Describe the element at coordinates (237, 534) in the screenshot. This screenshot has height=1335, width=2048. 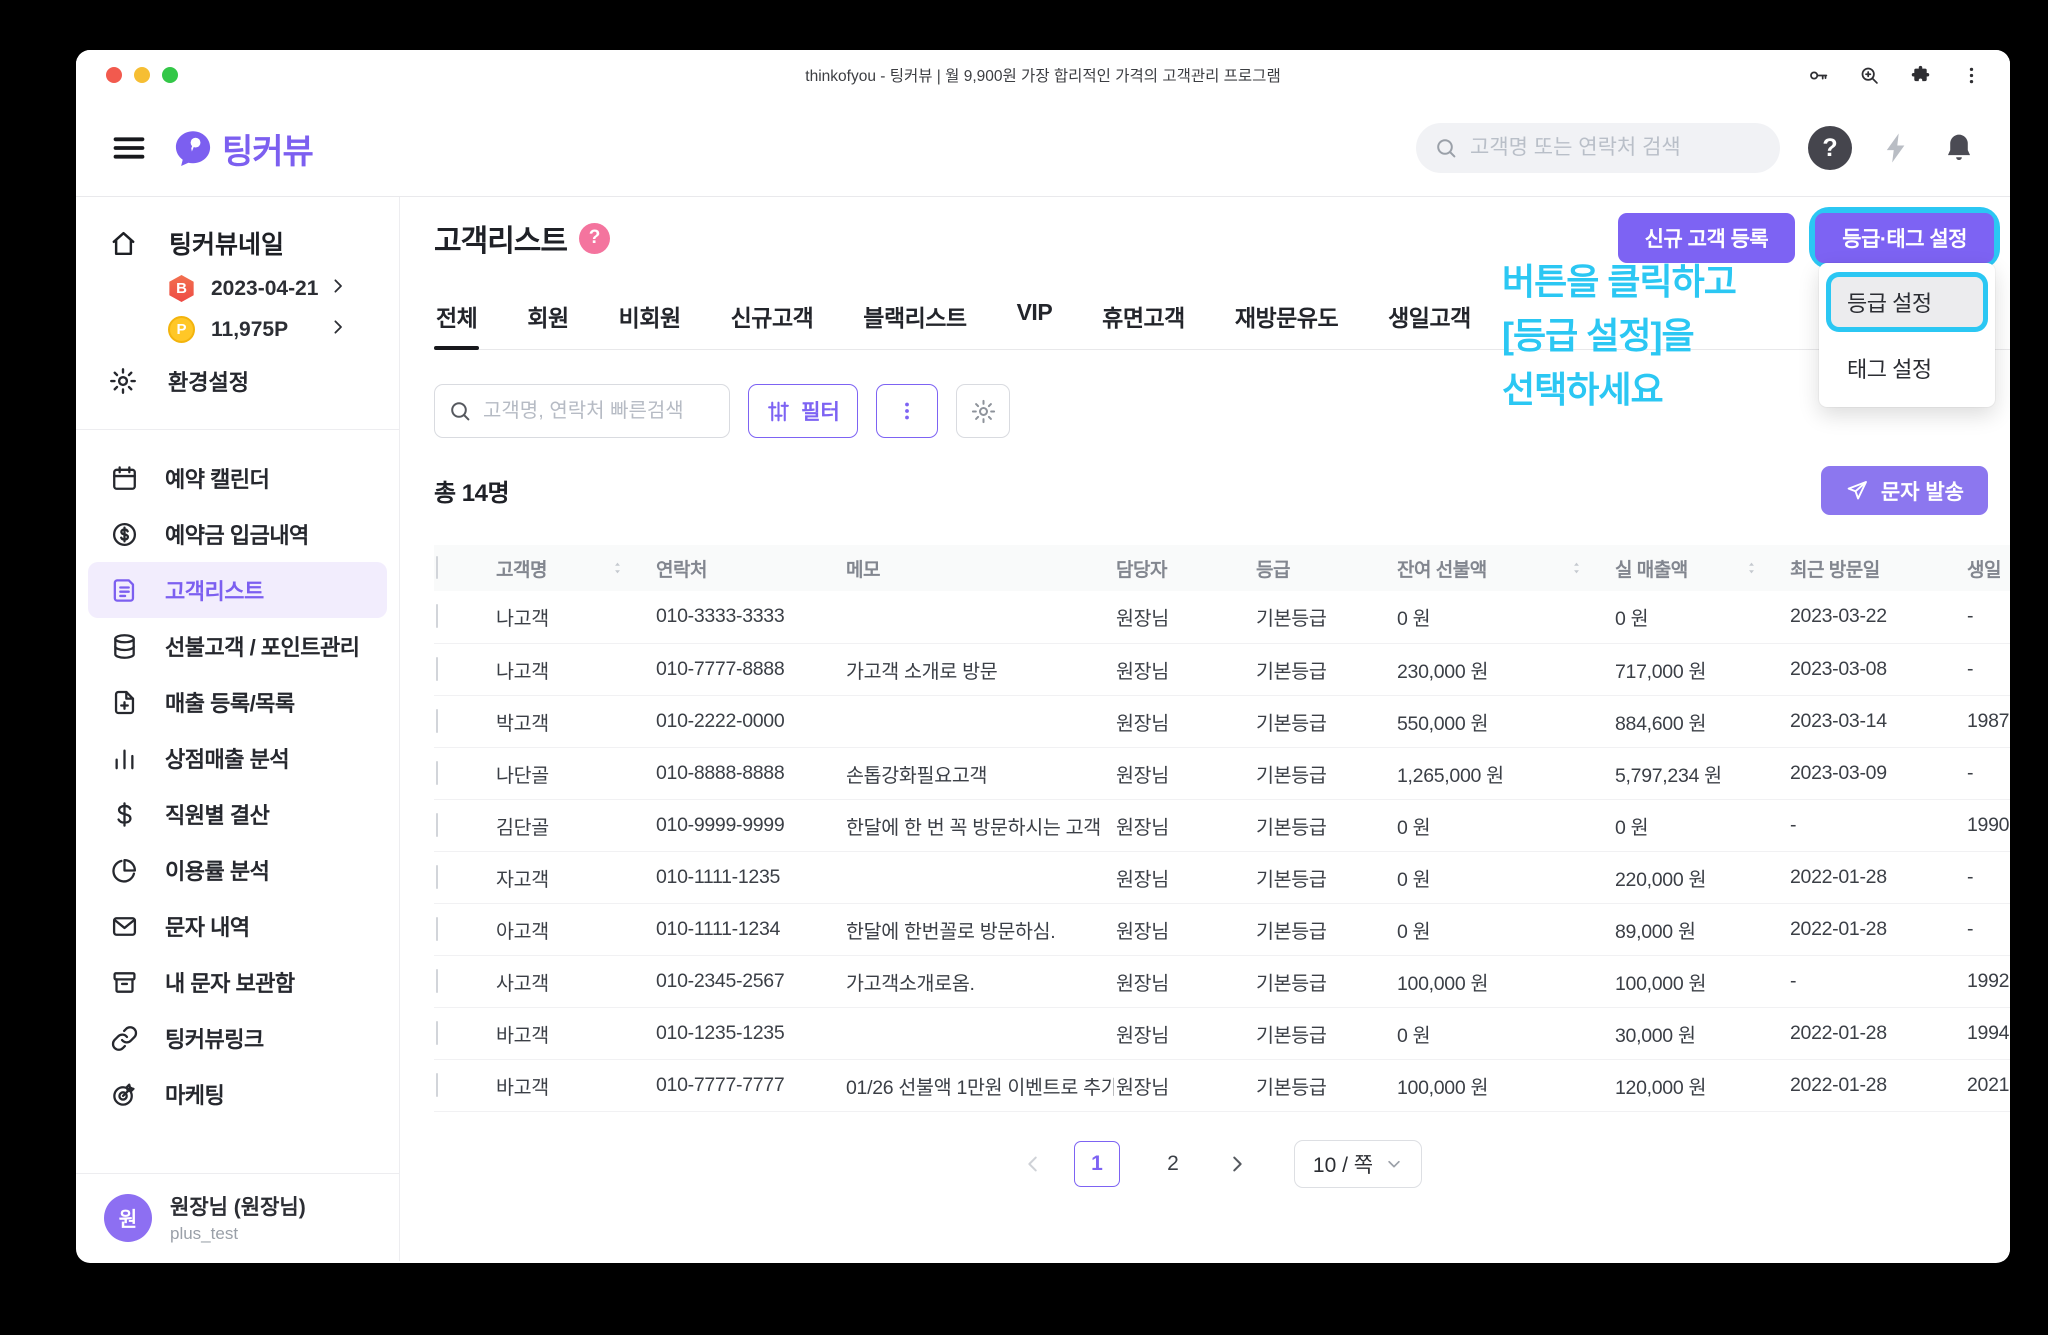
I see `sidebar-item-deposit-history: 예약금 입금내역` at that location.